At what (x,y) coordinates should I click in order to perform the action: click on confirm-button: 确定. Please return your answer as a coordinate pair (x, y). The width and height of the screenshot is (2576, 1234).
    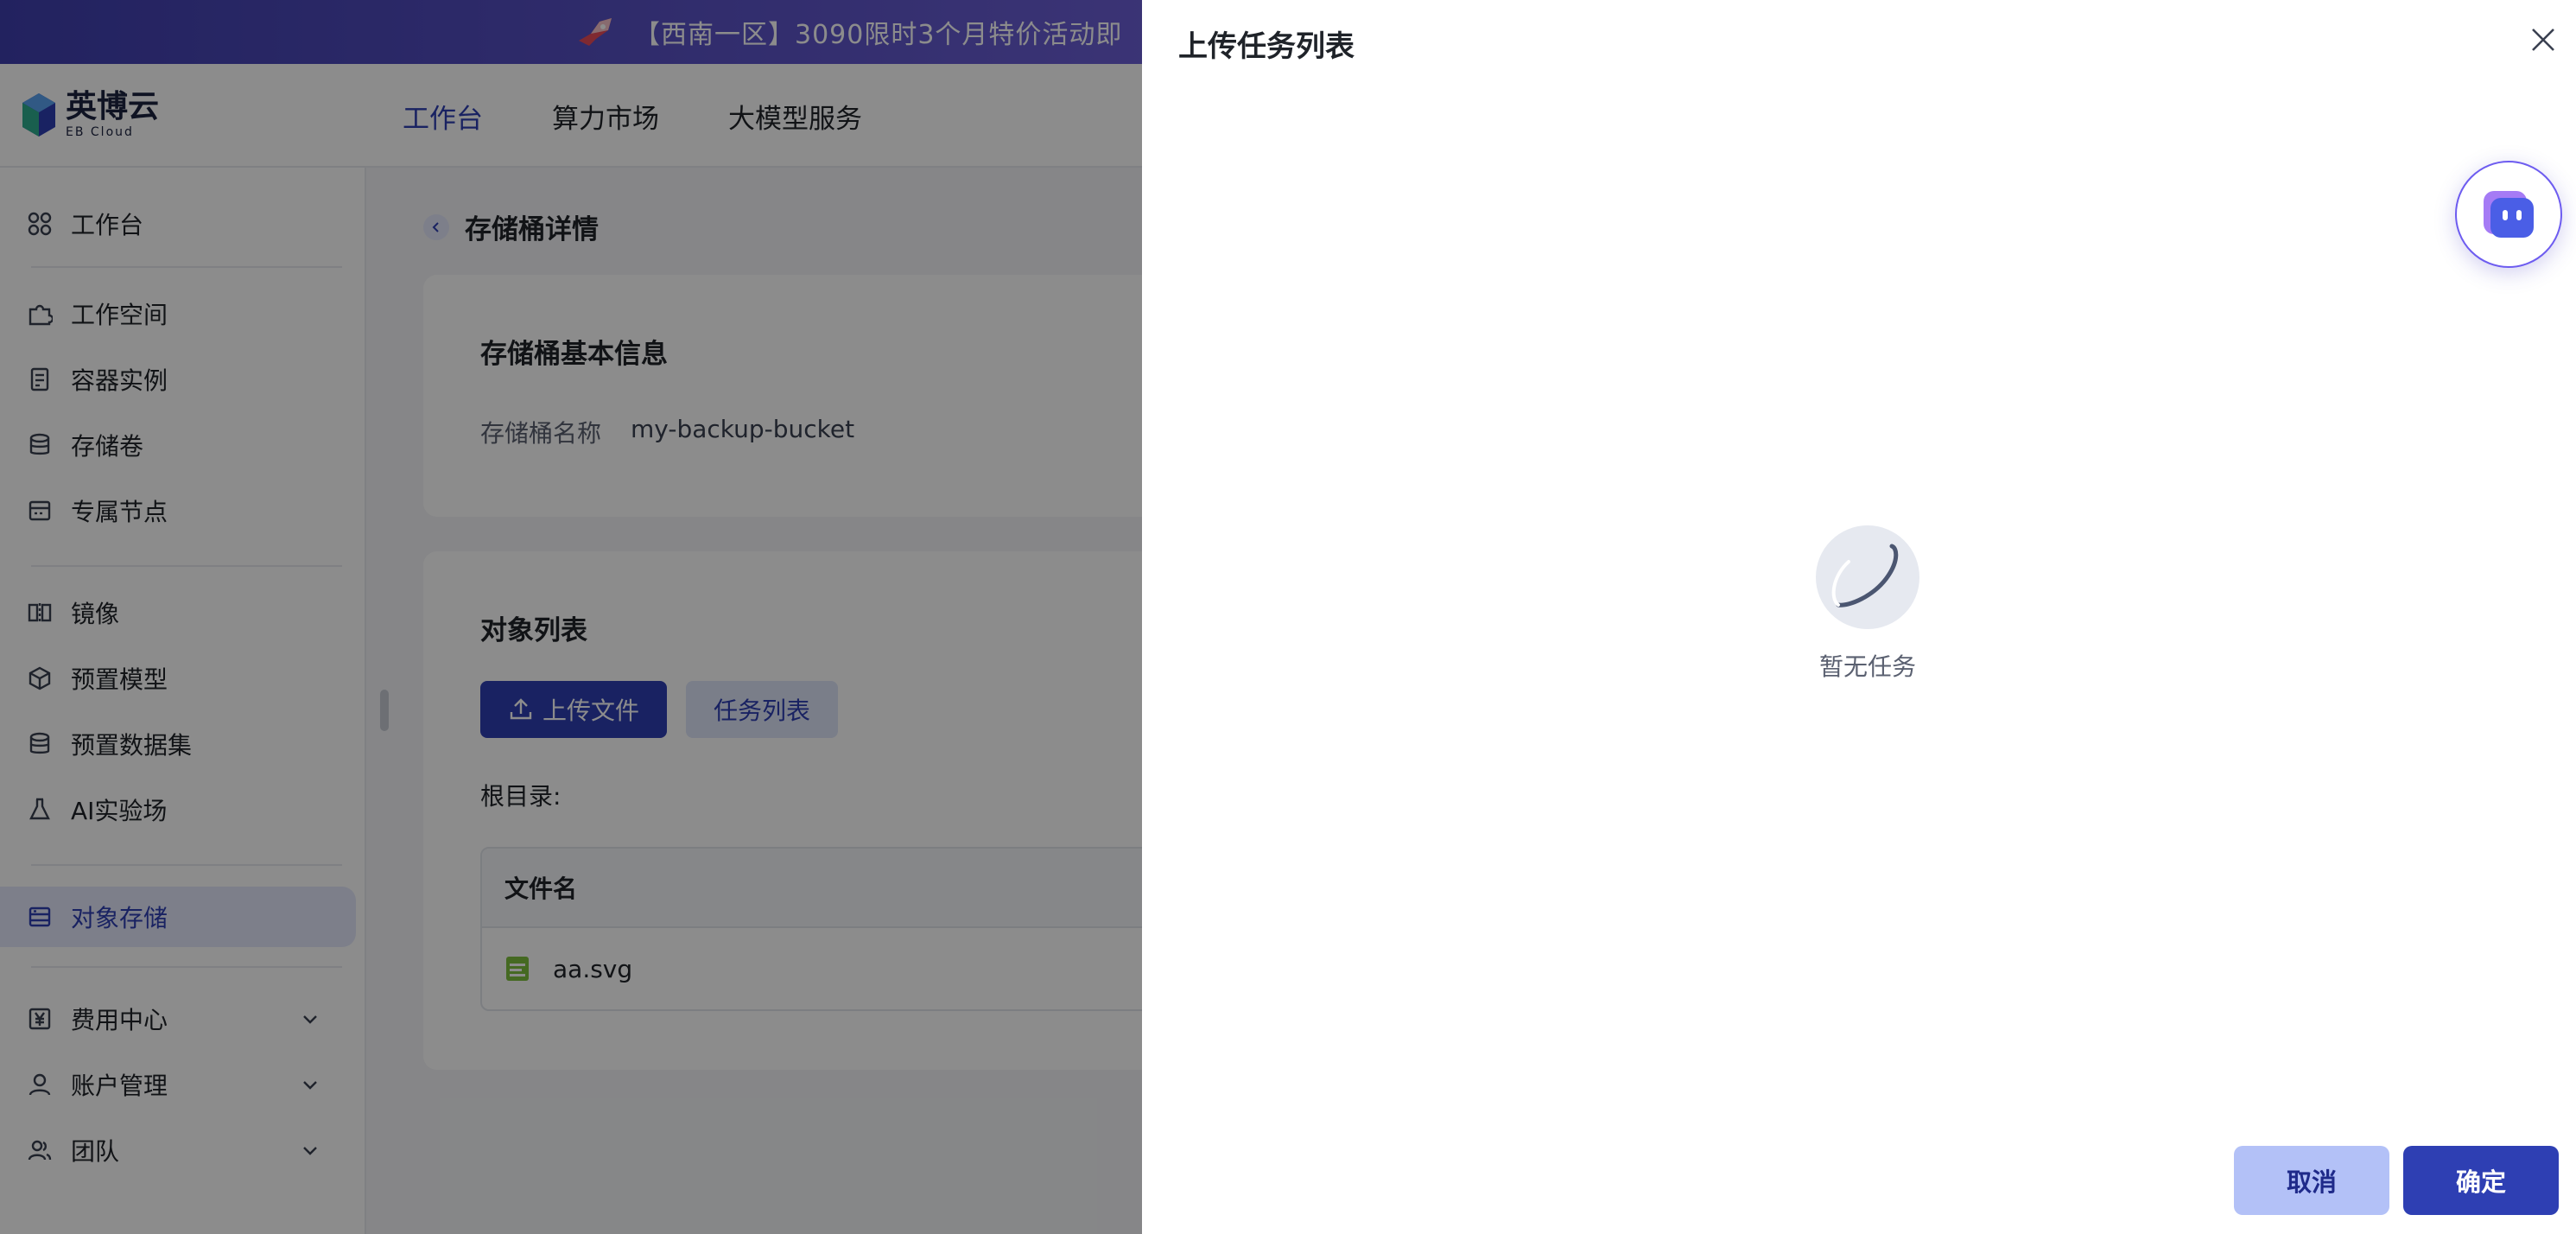
    Looking at the image, I should click on (2481, 1181).